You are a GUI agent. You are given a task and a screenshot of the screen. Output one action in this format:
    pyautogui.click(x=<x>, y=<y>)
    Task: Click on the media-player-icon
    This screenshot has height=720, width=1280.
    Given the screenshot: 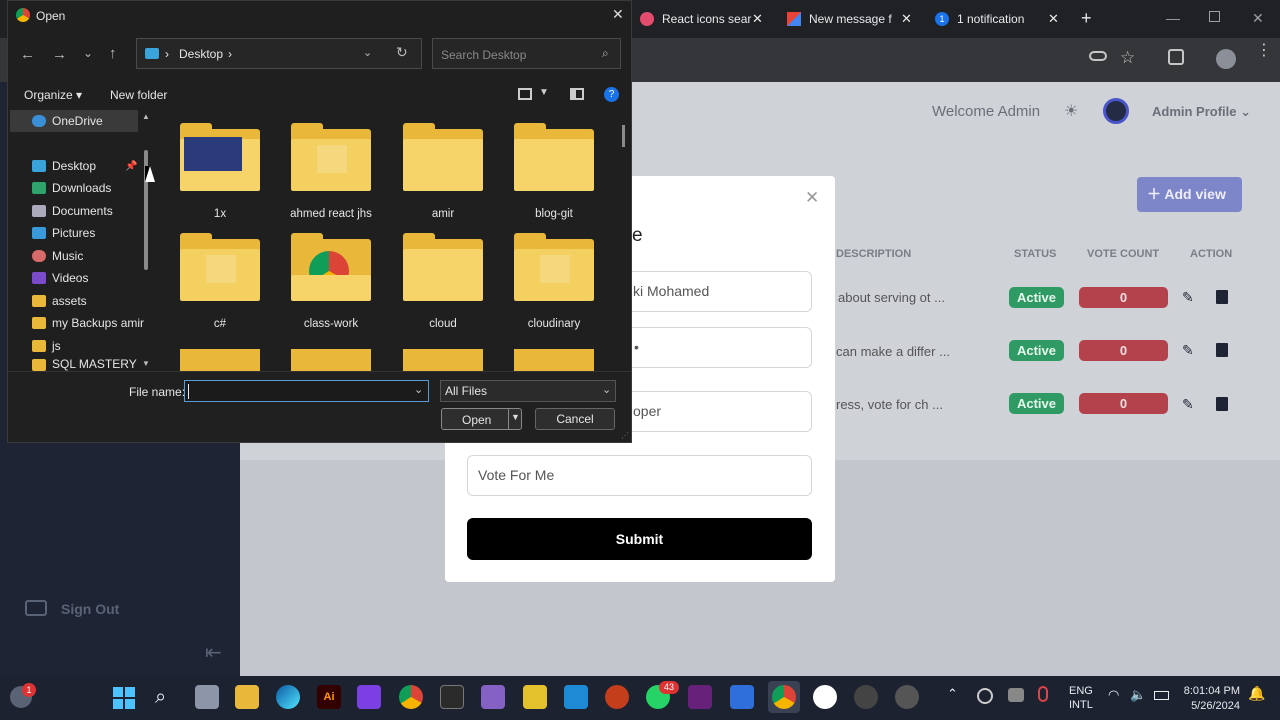 What is the action you would take?
    pyautogui.click(x=907, y=697)
    